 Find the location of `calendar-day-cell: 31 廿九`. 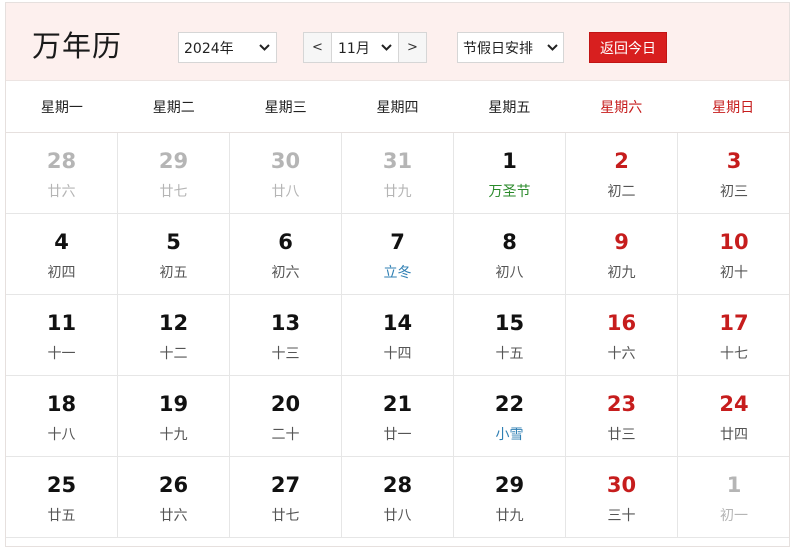

calendar-day-cell: 31 廿九 is located at coordinates (398, 173).